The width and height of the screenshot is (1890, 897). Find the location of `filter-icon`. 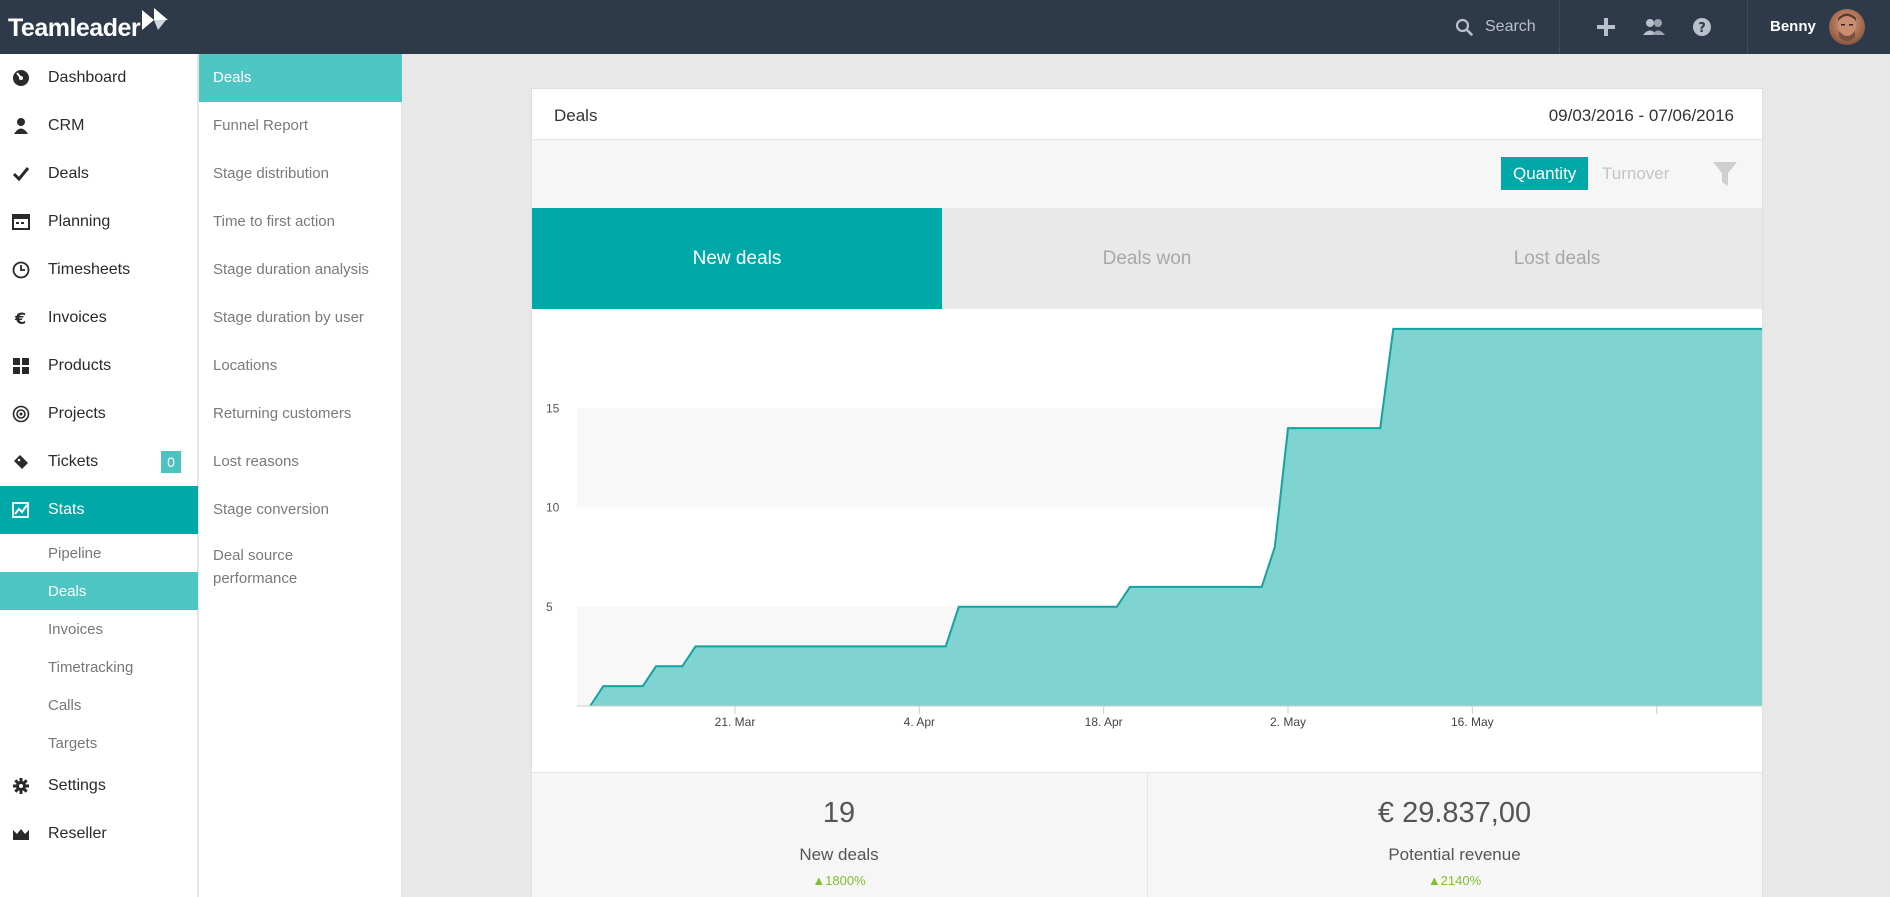

filter-icon is located at coordinates (1725, 174).